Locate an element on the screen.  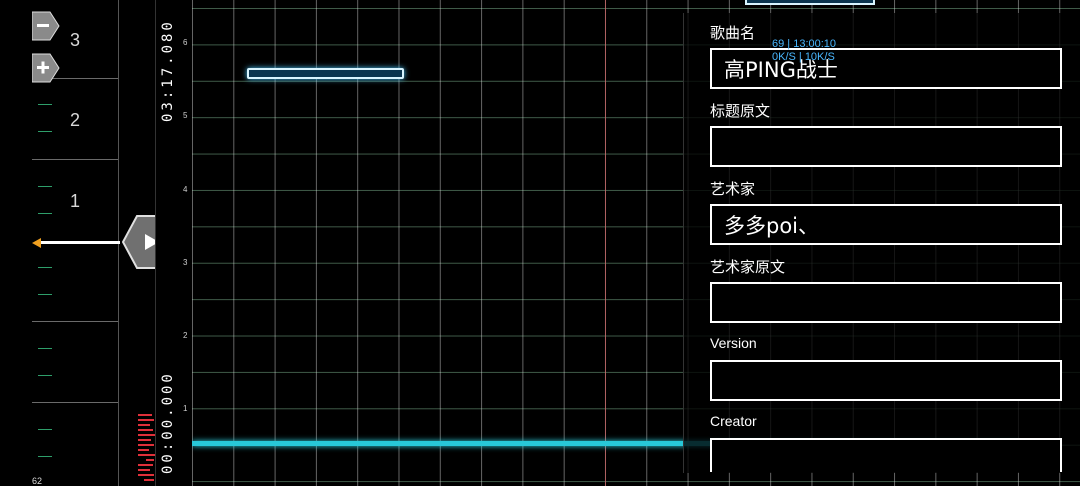
end-time-label: 03:17.080 is located at coordinates (168, 70).